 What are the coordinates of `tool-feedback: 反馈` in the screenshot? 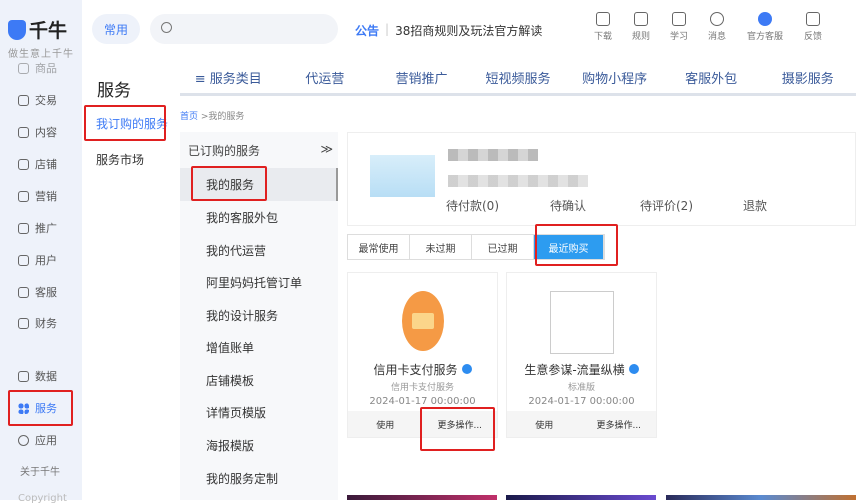 It's located at (813, 27).